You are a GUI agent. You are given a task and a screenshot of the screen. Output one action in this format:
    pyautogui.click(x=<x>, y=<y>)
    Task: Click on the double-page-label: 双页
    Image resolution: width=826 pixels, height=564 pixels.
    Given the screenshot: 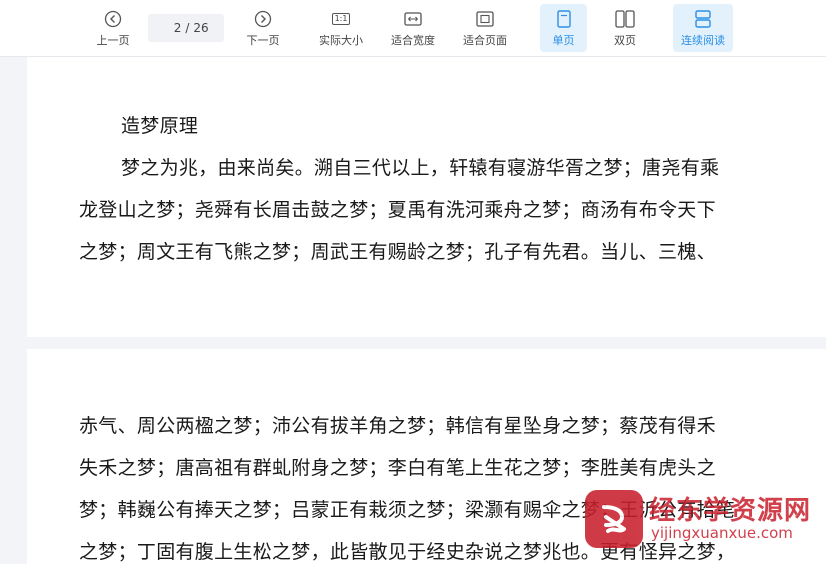 What is the action you would take?
    pyautogui.click(x=625, y=40)
    